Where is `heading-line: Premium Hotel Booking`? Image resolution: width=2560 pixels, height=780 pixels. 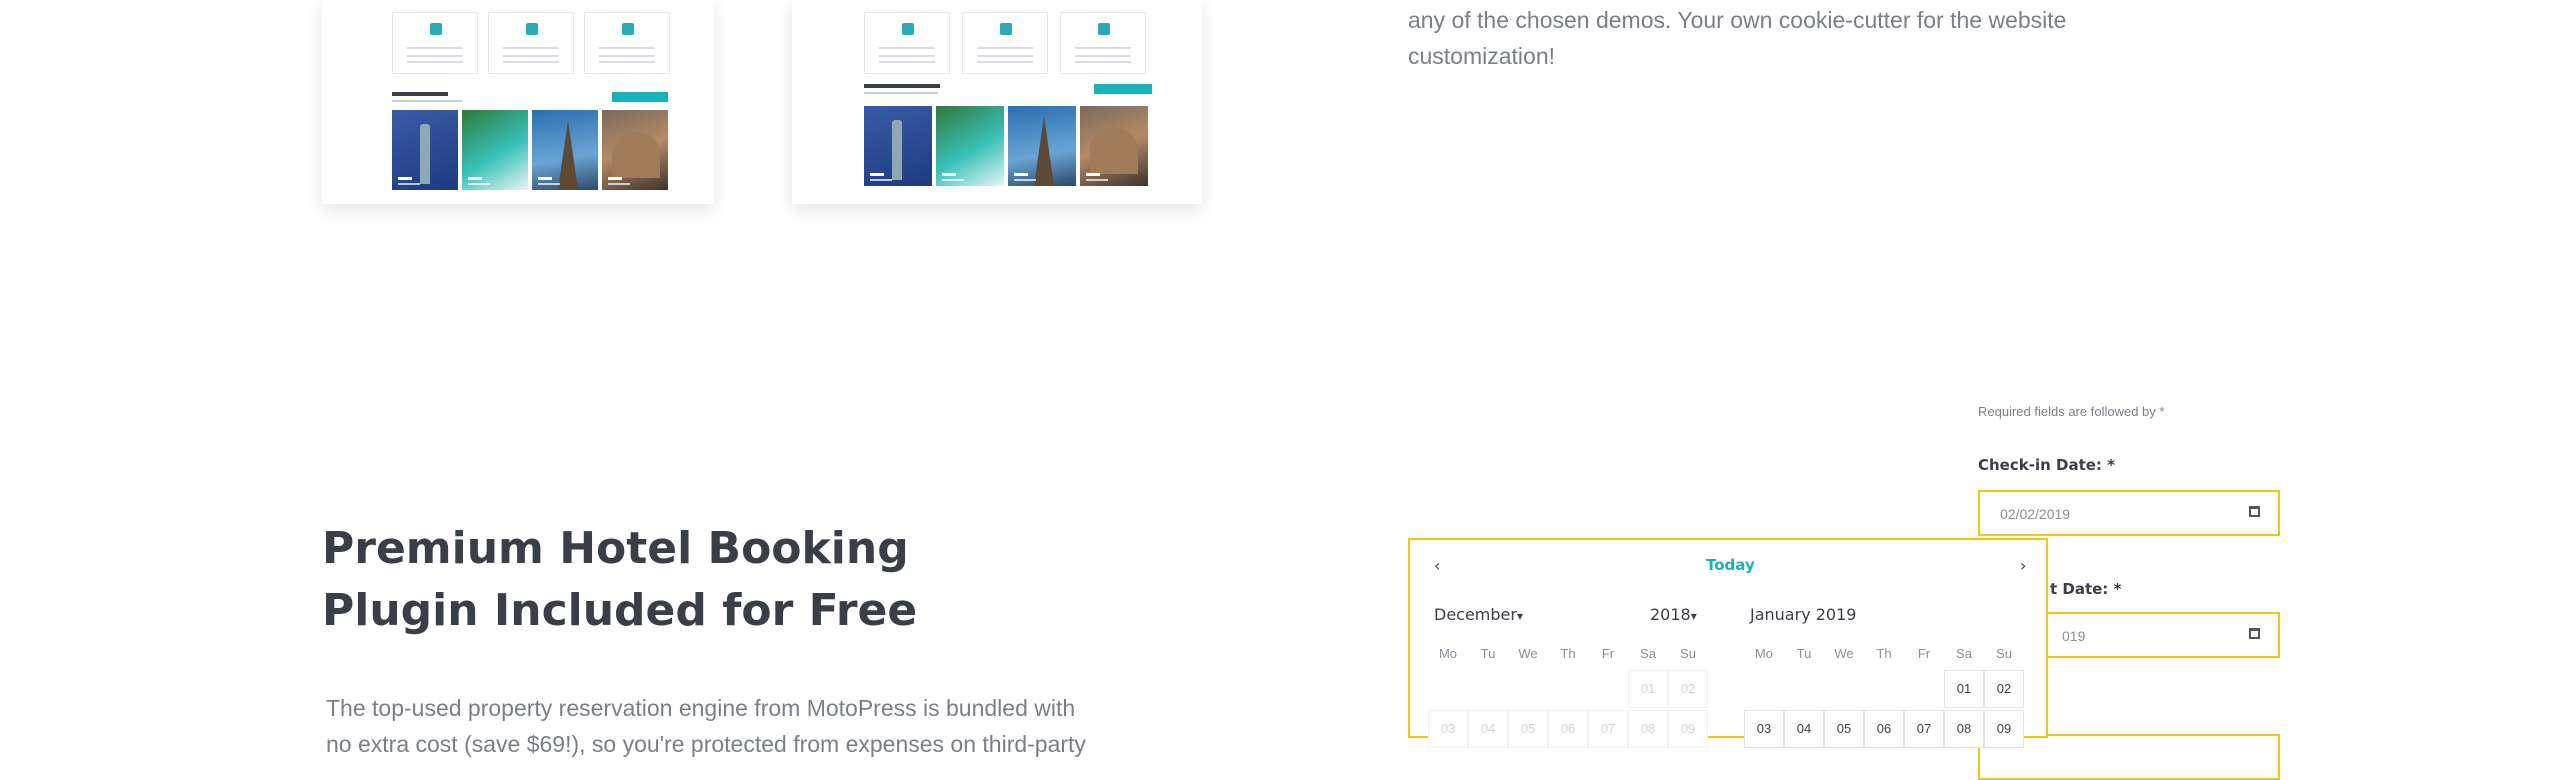 heading-line: Premium Hotel Booking is located at coordinates (615, 548).